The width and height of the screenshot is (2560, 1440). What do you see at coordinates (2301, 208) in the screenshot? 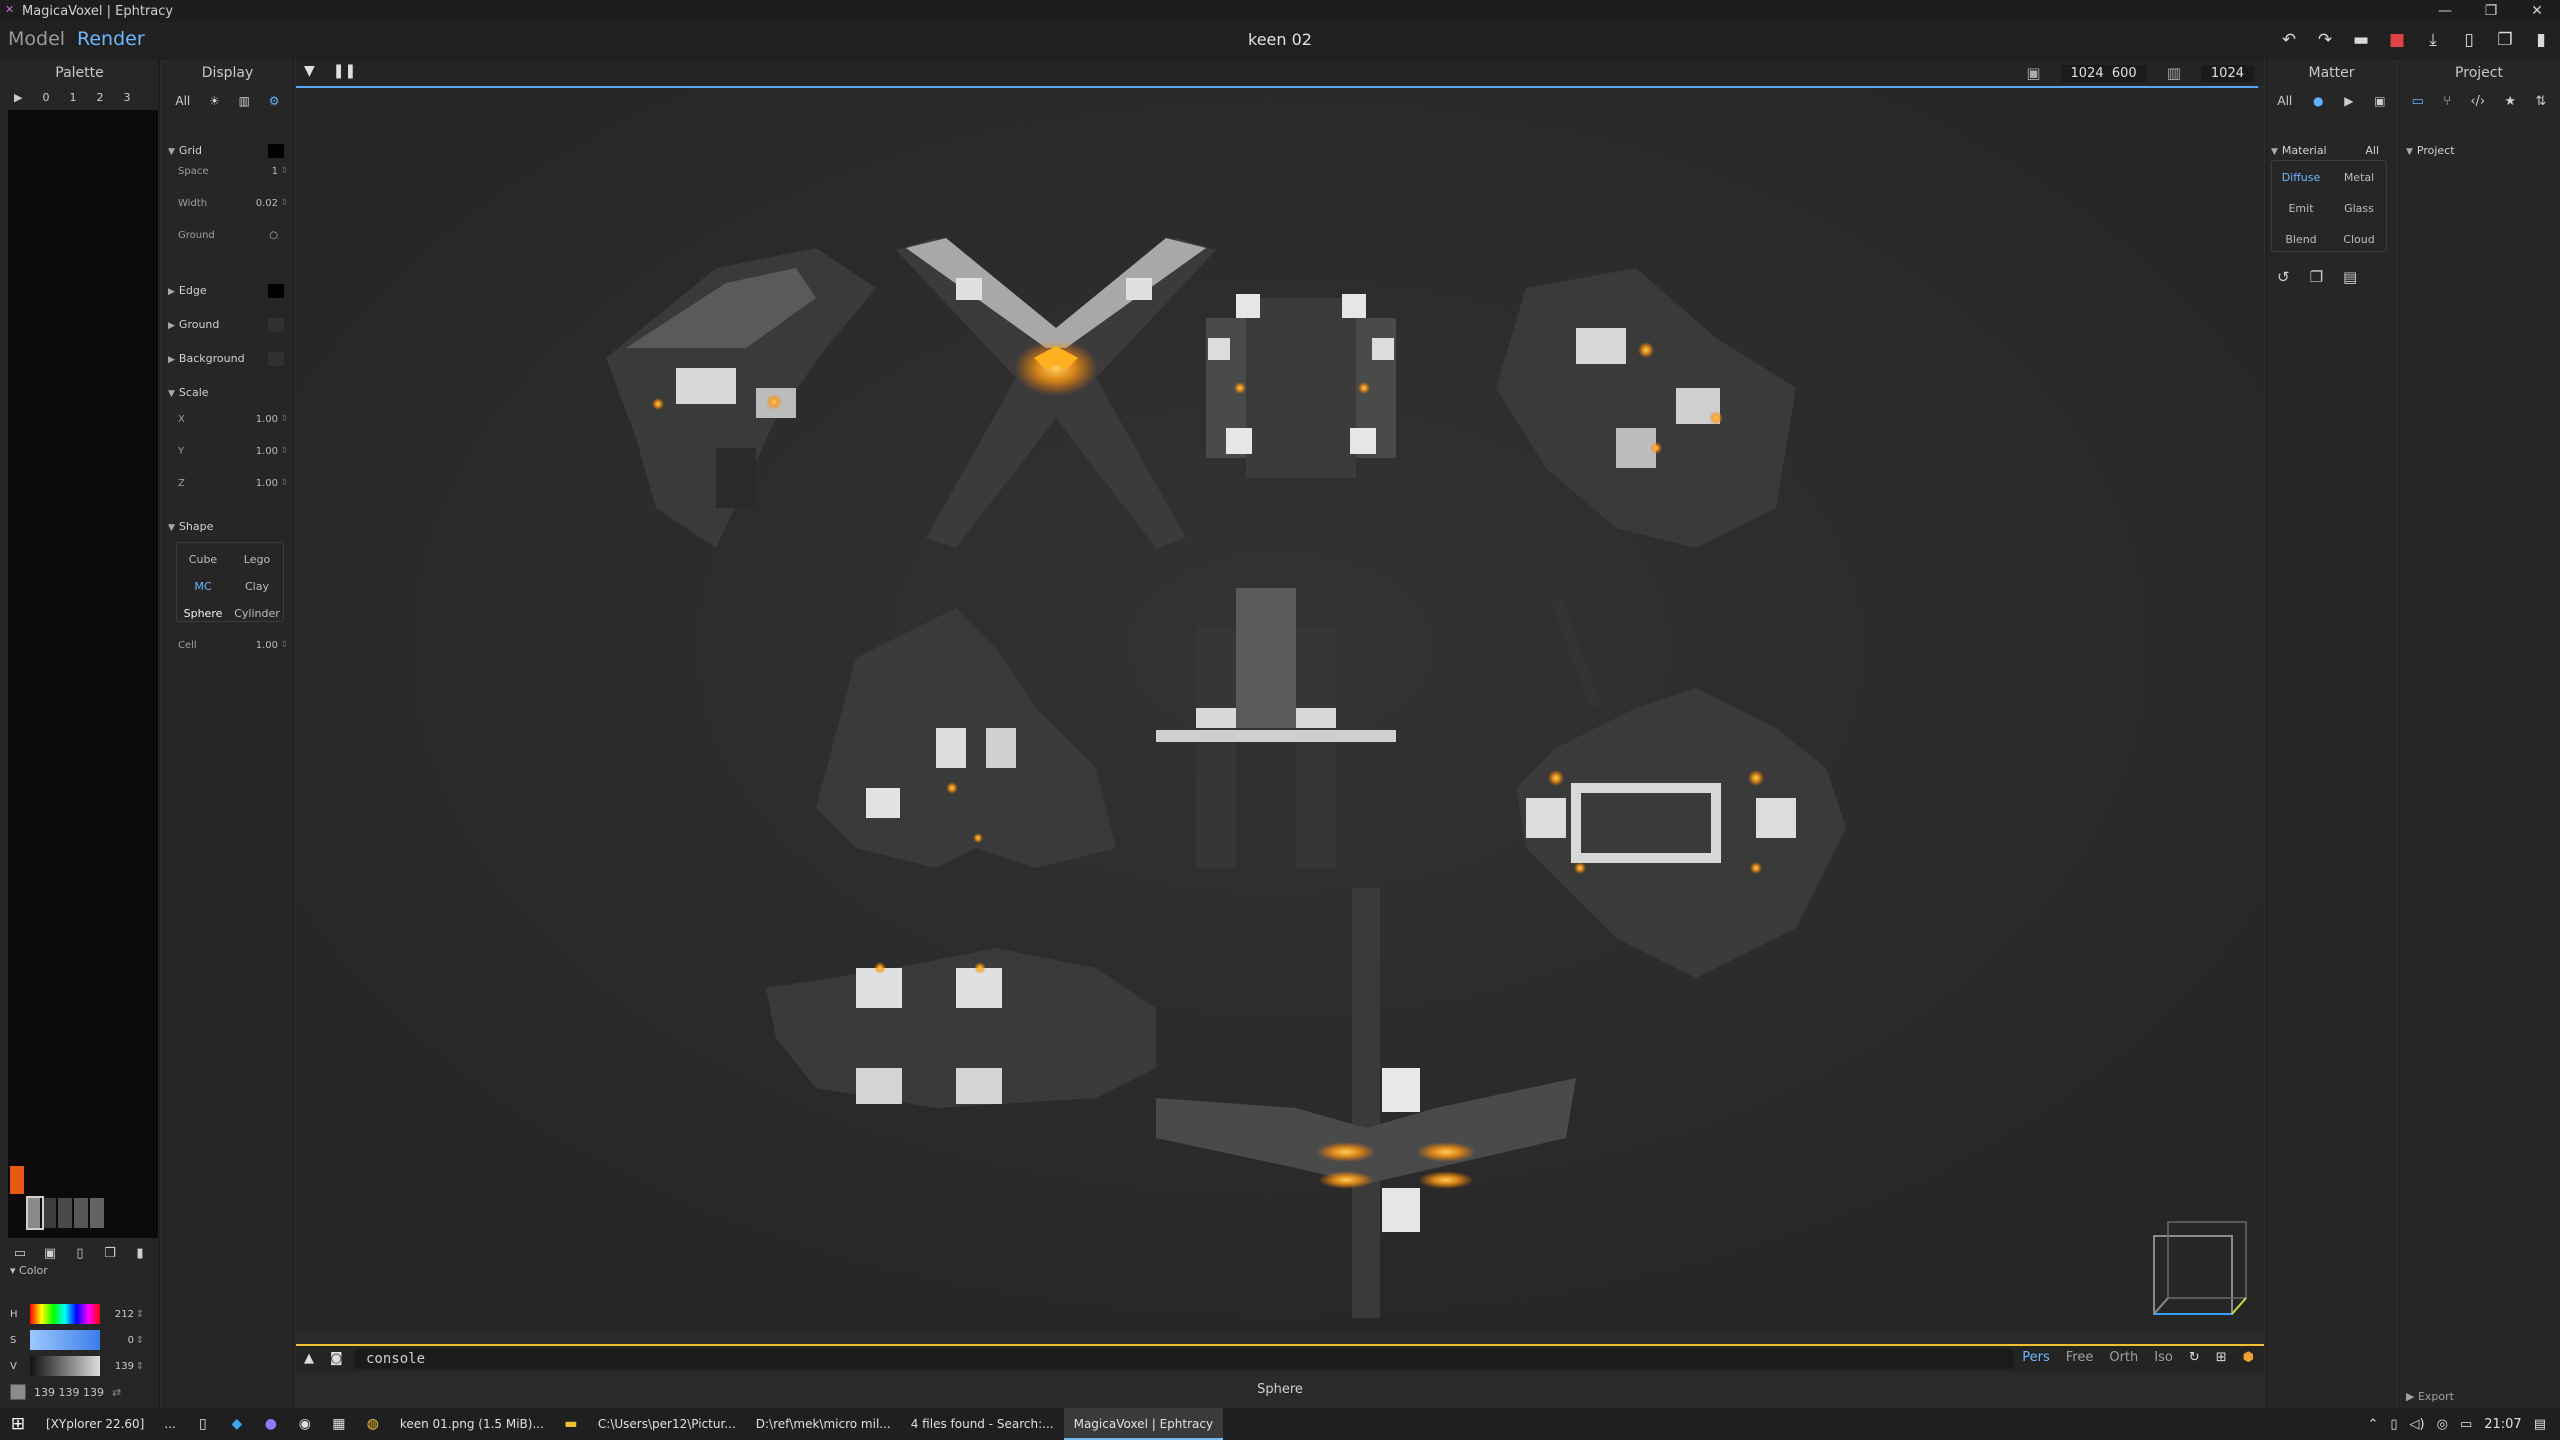
I see `material-emit: Emit` at bounding box center [2301, 208].